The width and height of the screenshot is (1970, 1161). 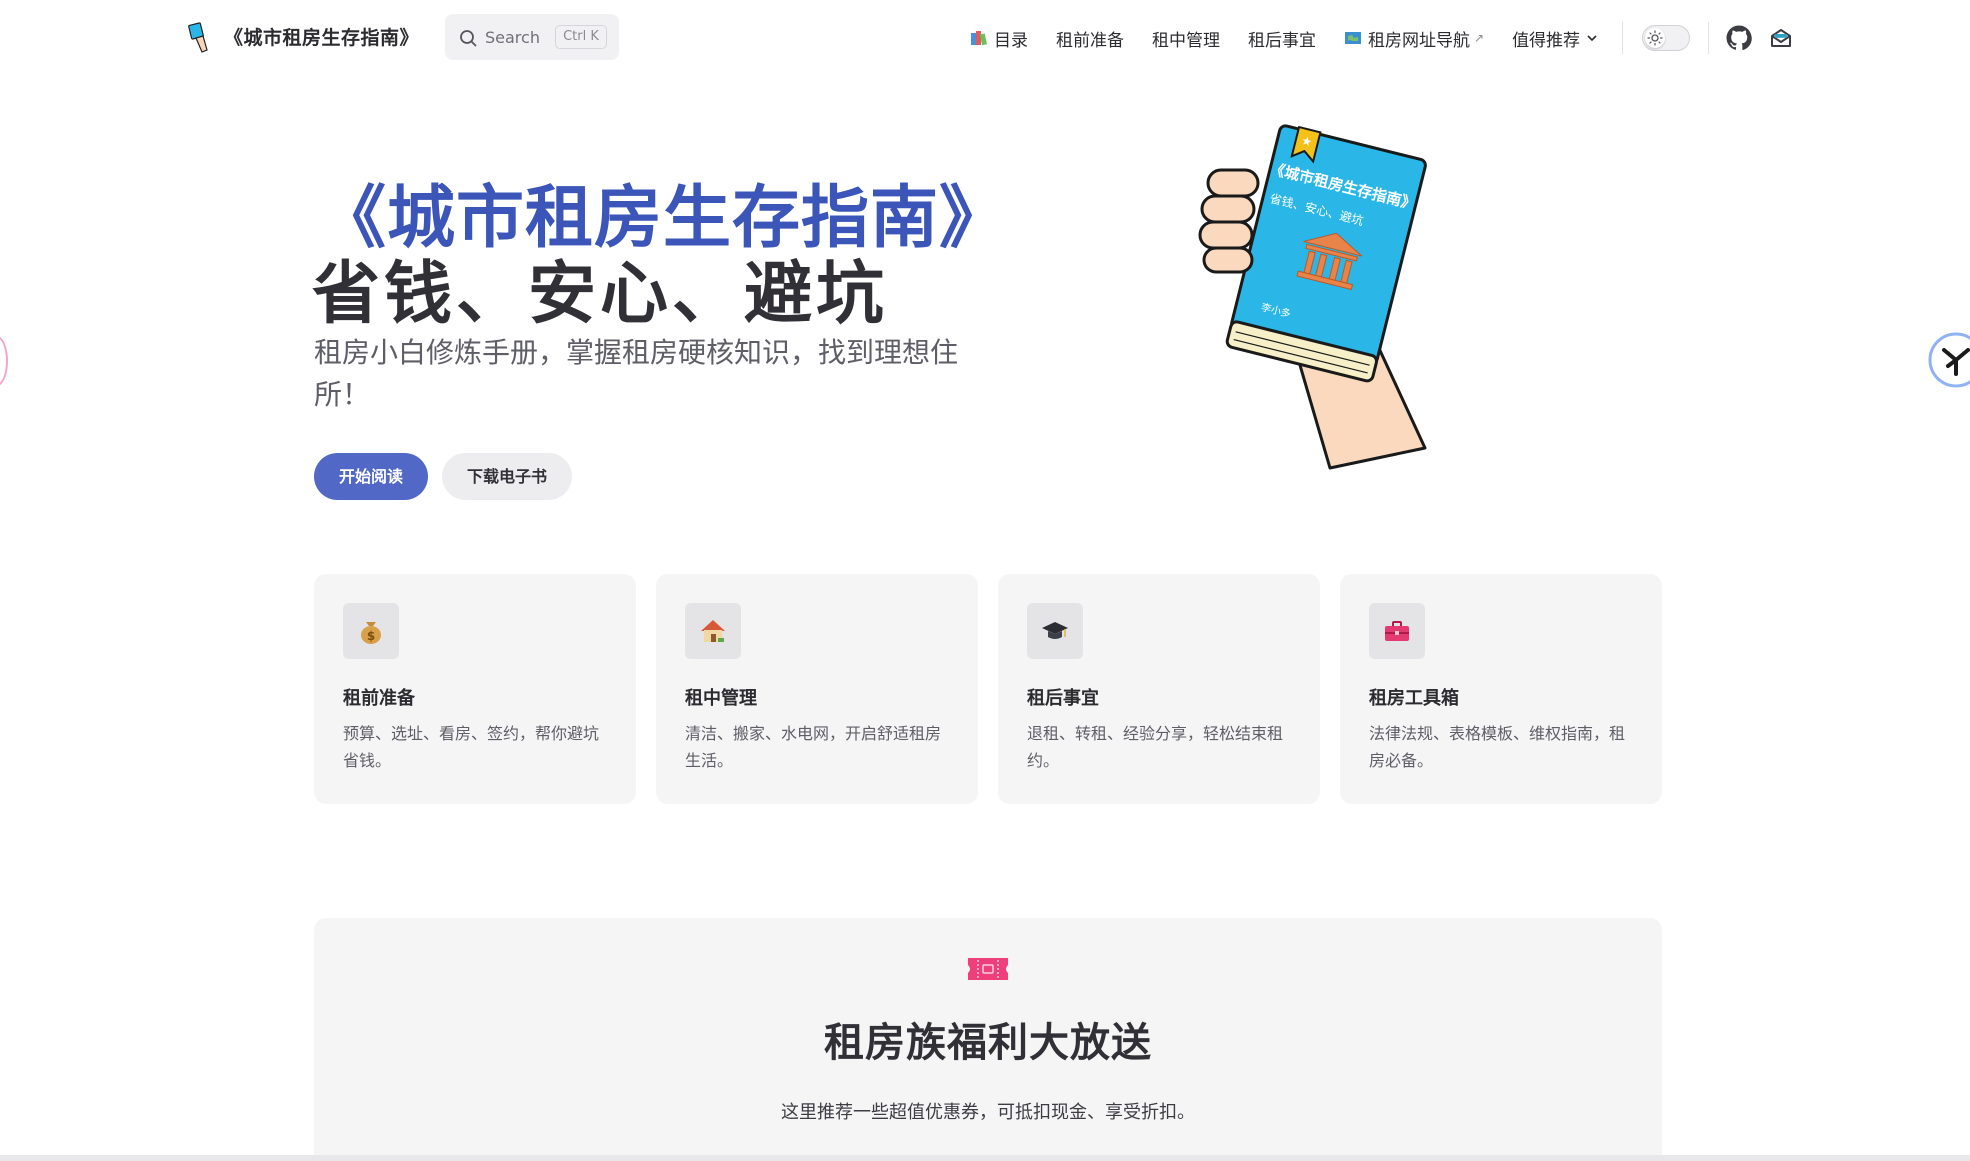 I want to click on nav-link-pre-rent: 租前准备, so click(x=1090, y=38).